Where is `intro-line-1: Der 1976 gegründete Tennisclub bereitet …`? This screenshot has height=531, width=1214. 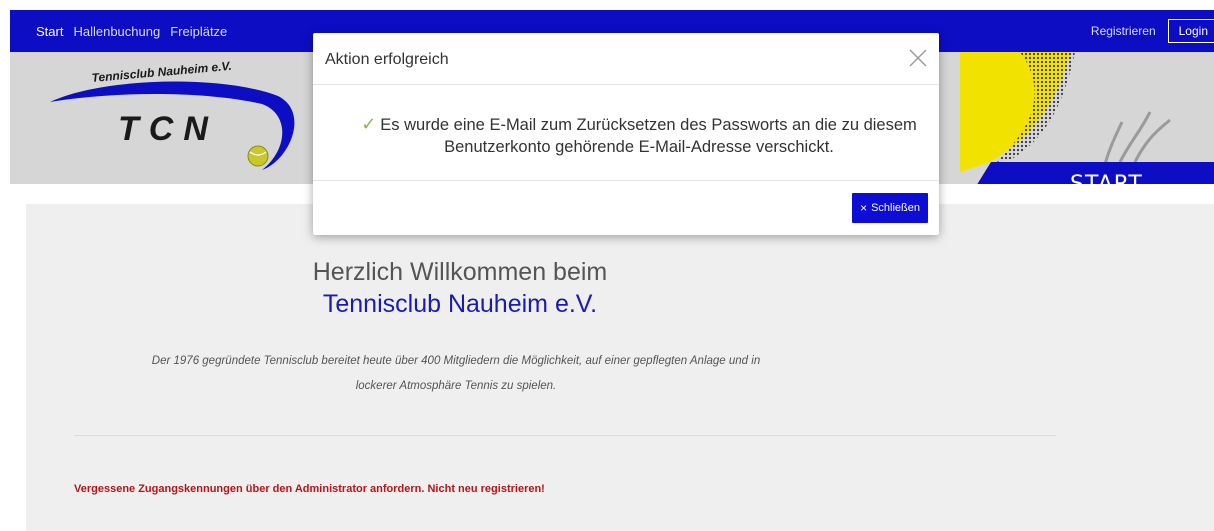
intro-line-1: Der 1976 gegründete Tennisclub bereitet … is located at coordinates (456, 361).